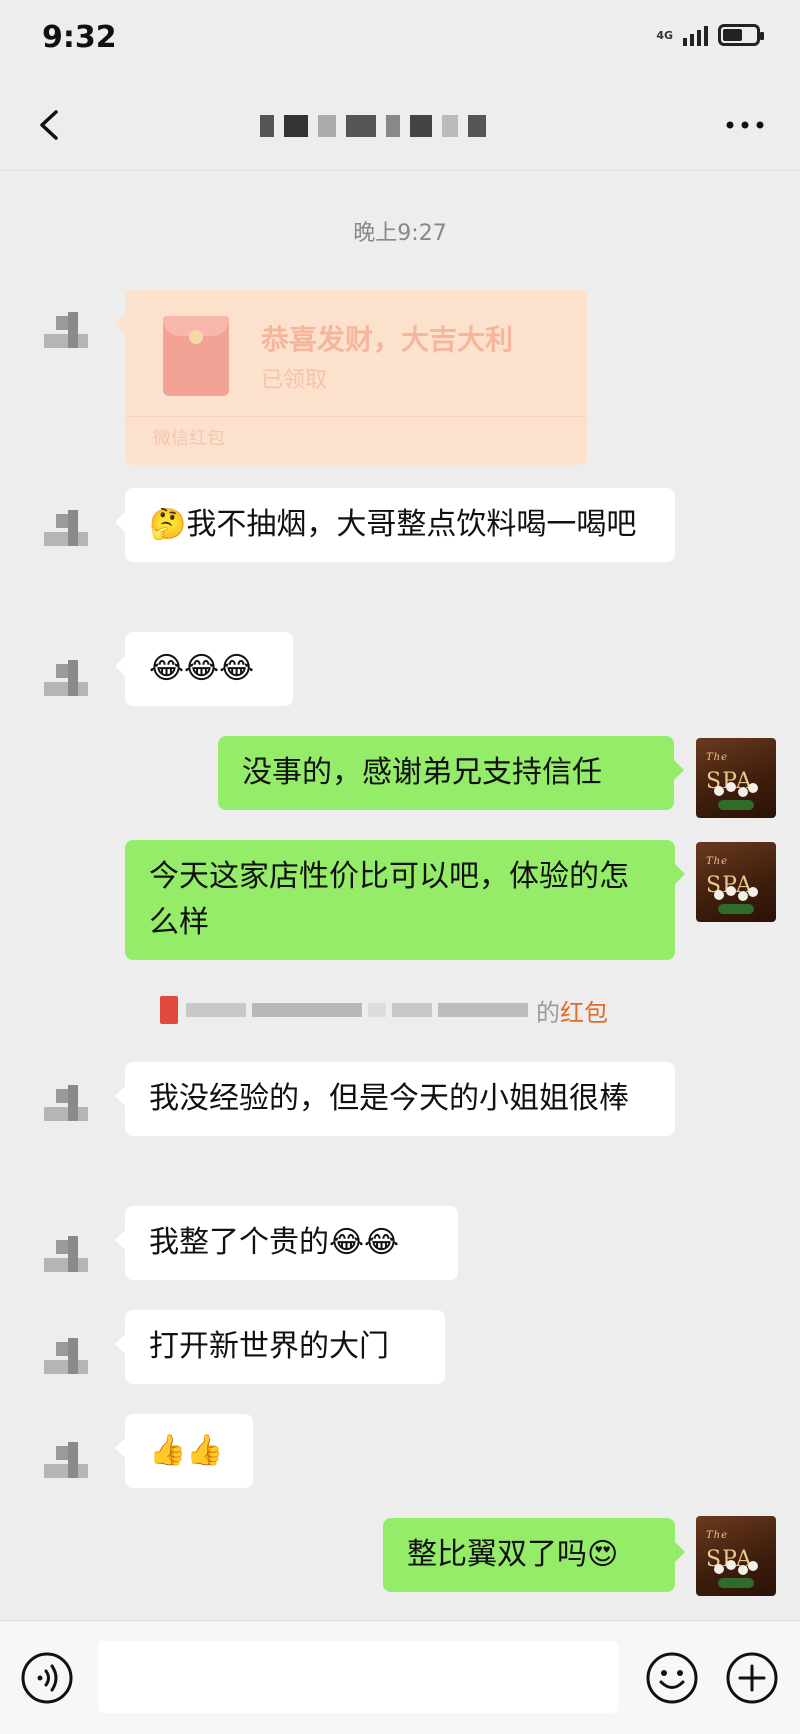  What do you see at coordinates (50, 125) in the screenshot?
I see `chevron-left-icon` at bounding box center [50, 125].